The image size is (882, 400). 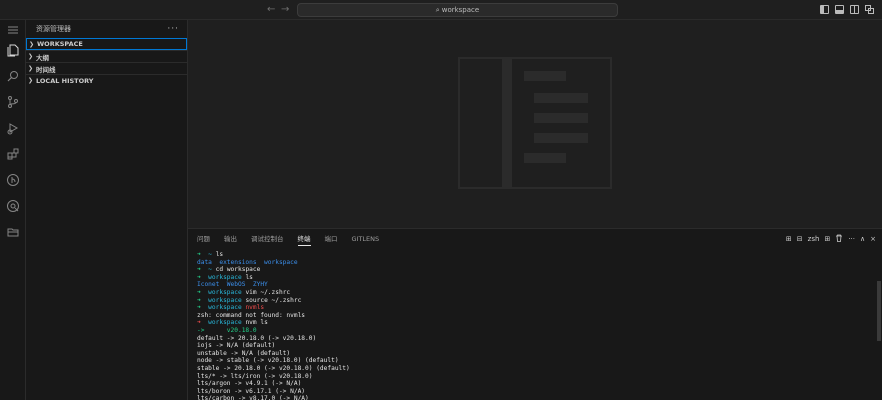 I want to click on terminal-line: ➜ workspace nvmls, so click(x=537, y=308).